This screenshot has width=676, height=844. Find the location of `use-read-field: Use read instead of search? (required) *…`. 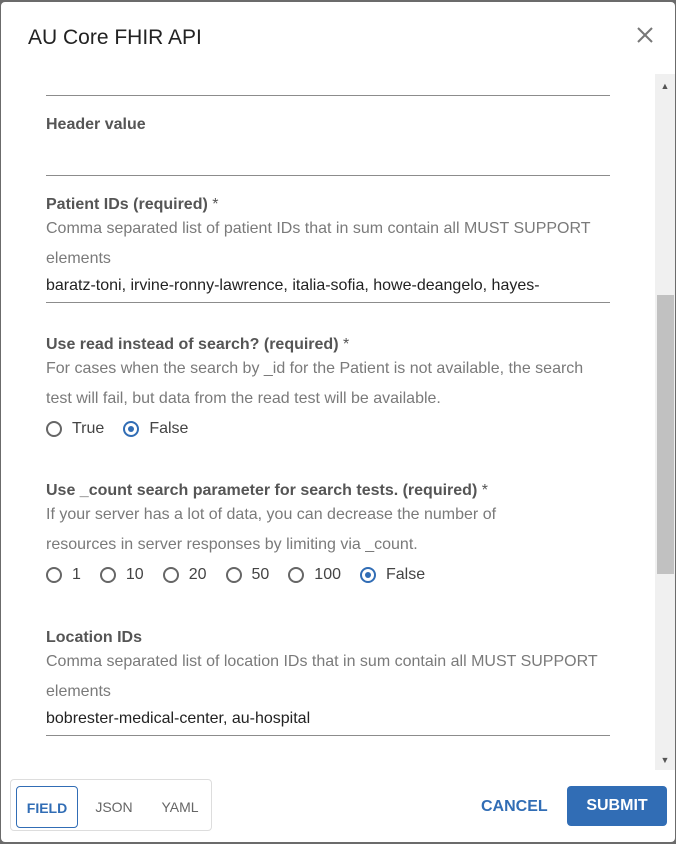

use-read-field: Use read instead of search? (required) *… is located at coordinates (328, 387).